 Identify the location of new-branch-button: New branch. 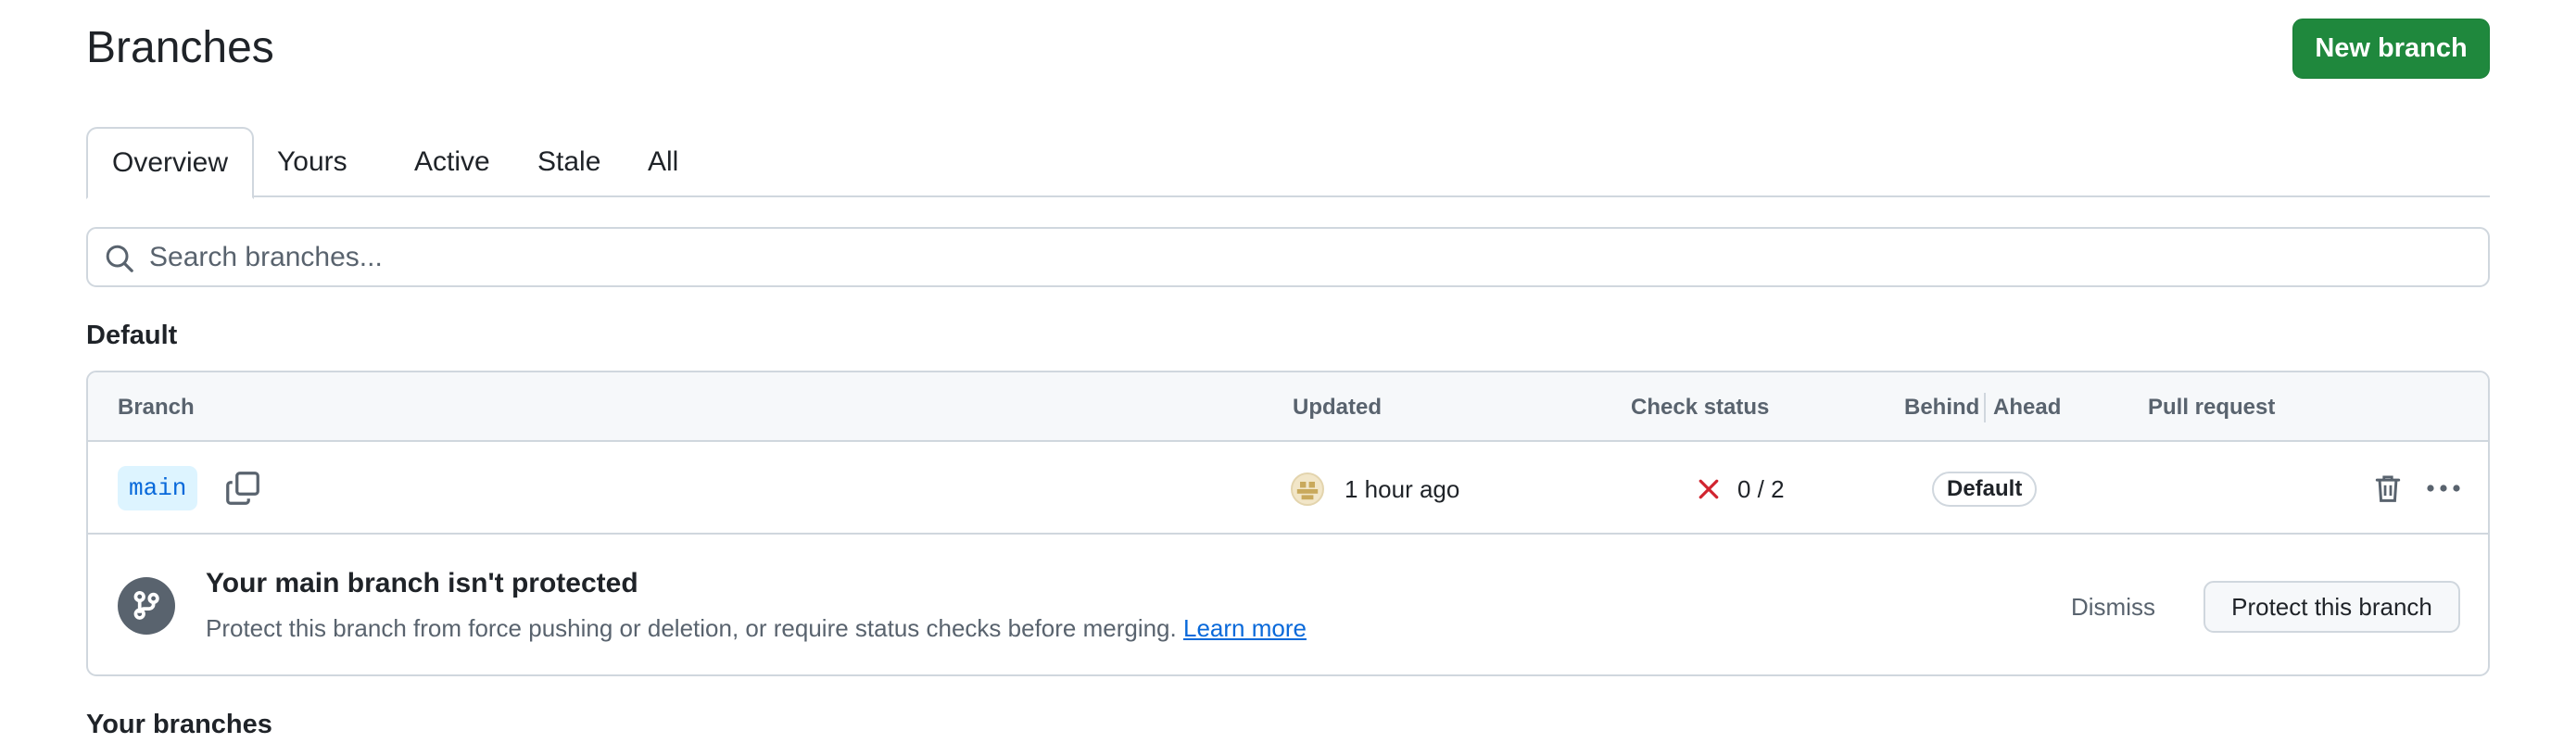
(2391, 49).